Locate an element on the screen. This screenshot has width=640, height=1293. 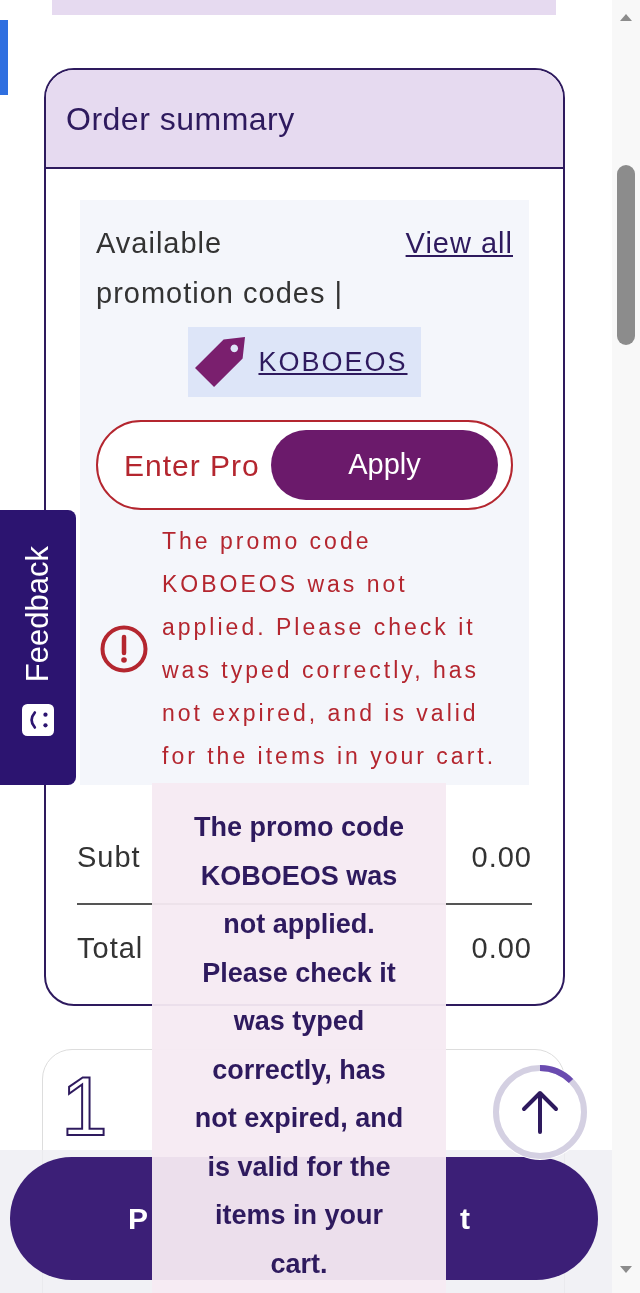
total-label: Subt is located at coordinates (109, 858).